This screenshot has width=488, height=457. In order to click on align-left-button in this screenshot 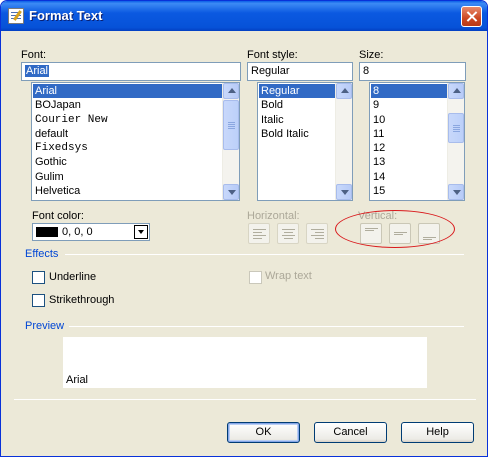, I will do `click(259, 233)`.